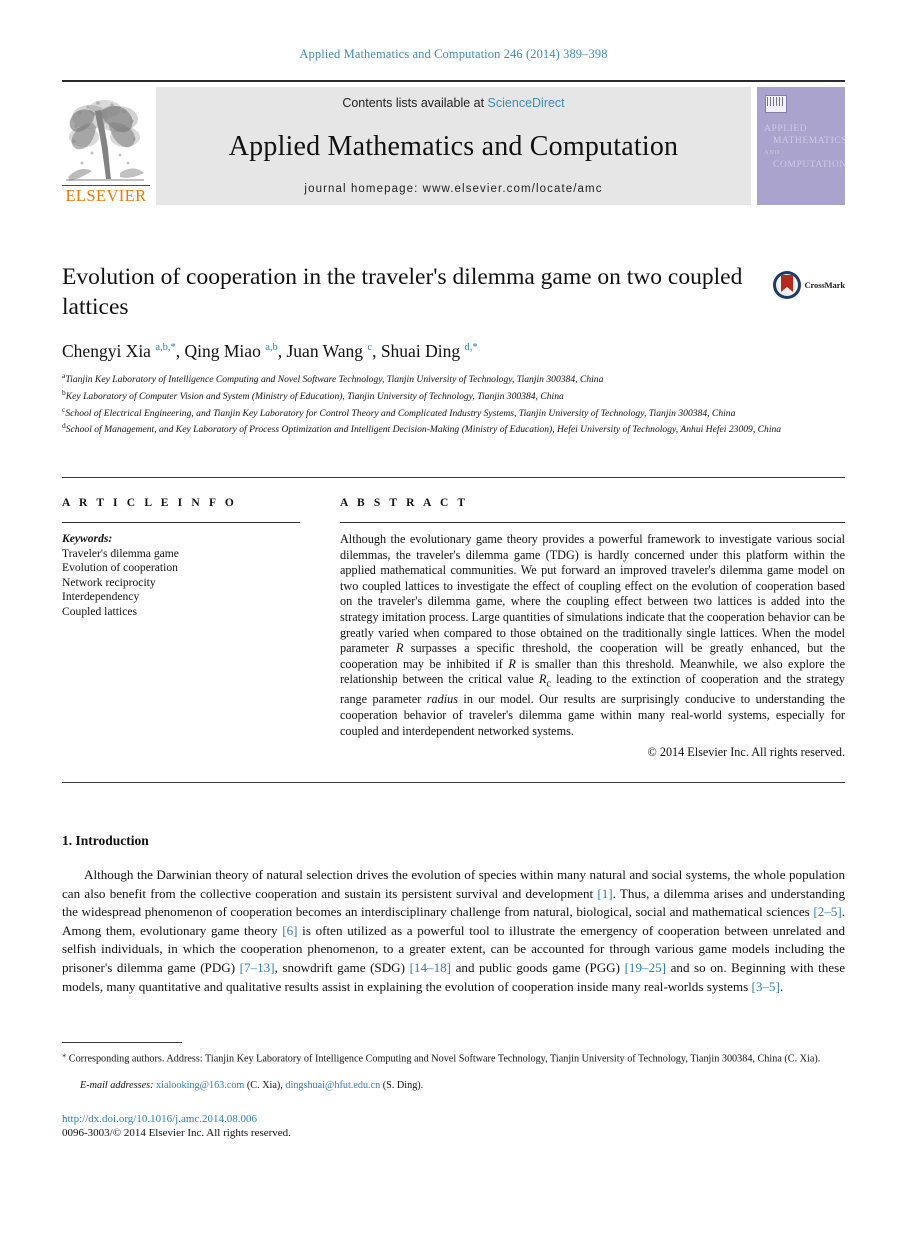 The width and height of the screenshot is (907, 1238). Describe the element at coordinates (809, 165) in the screenshot. I see `cover-line-4: COMPUTATION` at that location.